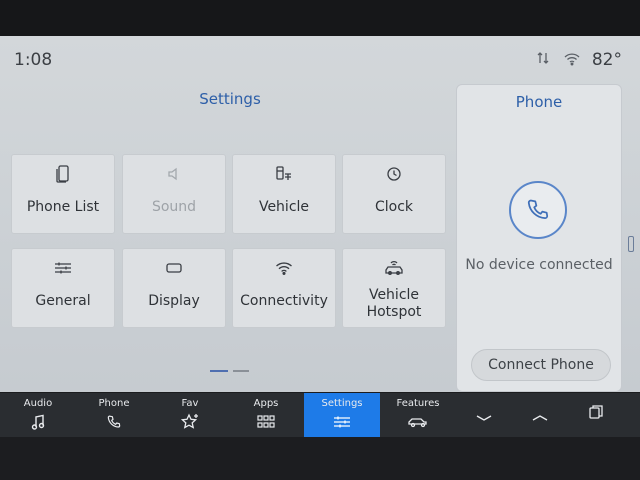  What do you see at coordinates (394, 303) in the screenshot?
I see `tile-label: Vehicle Hotspot` at bounding box center [394, 303].